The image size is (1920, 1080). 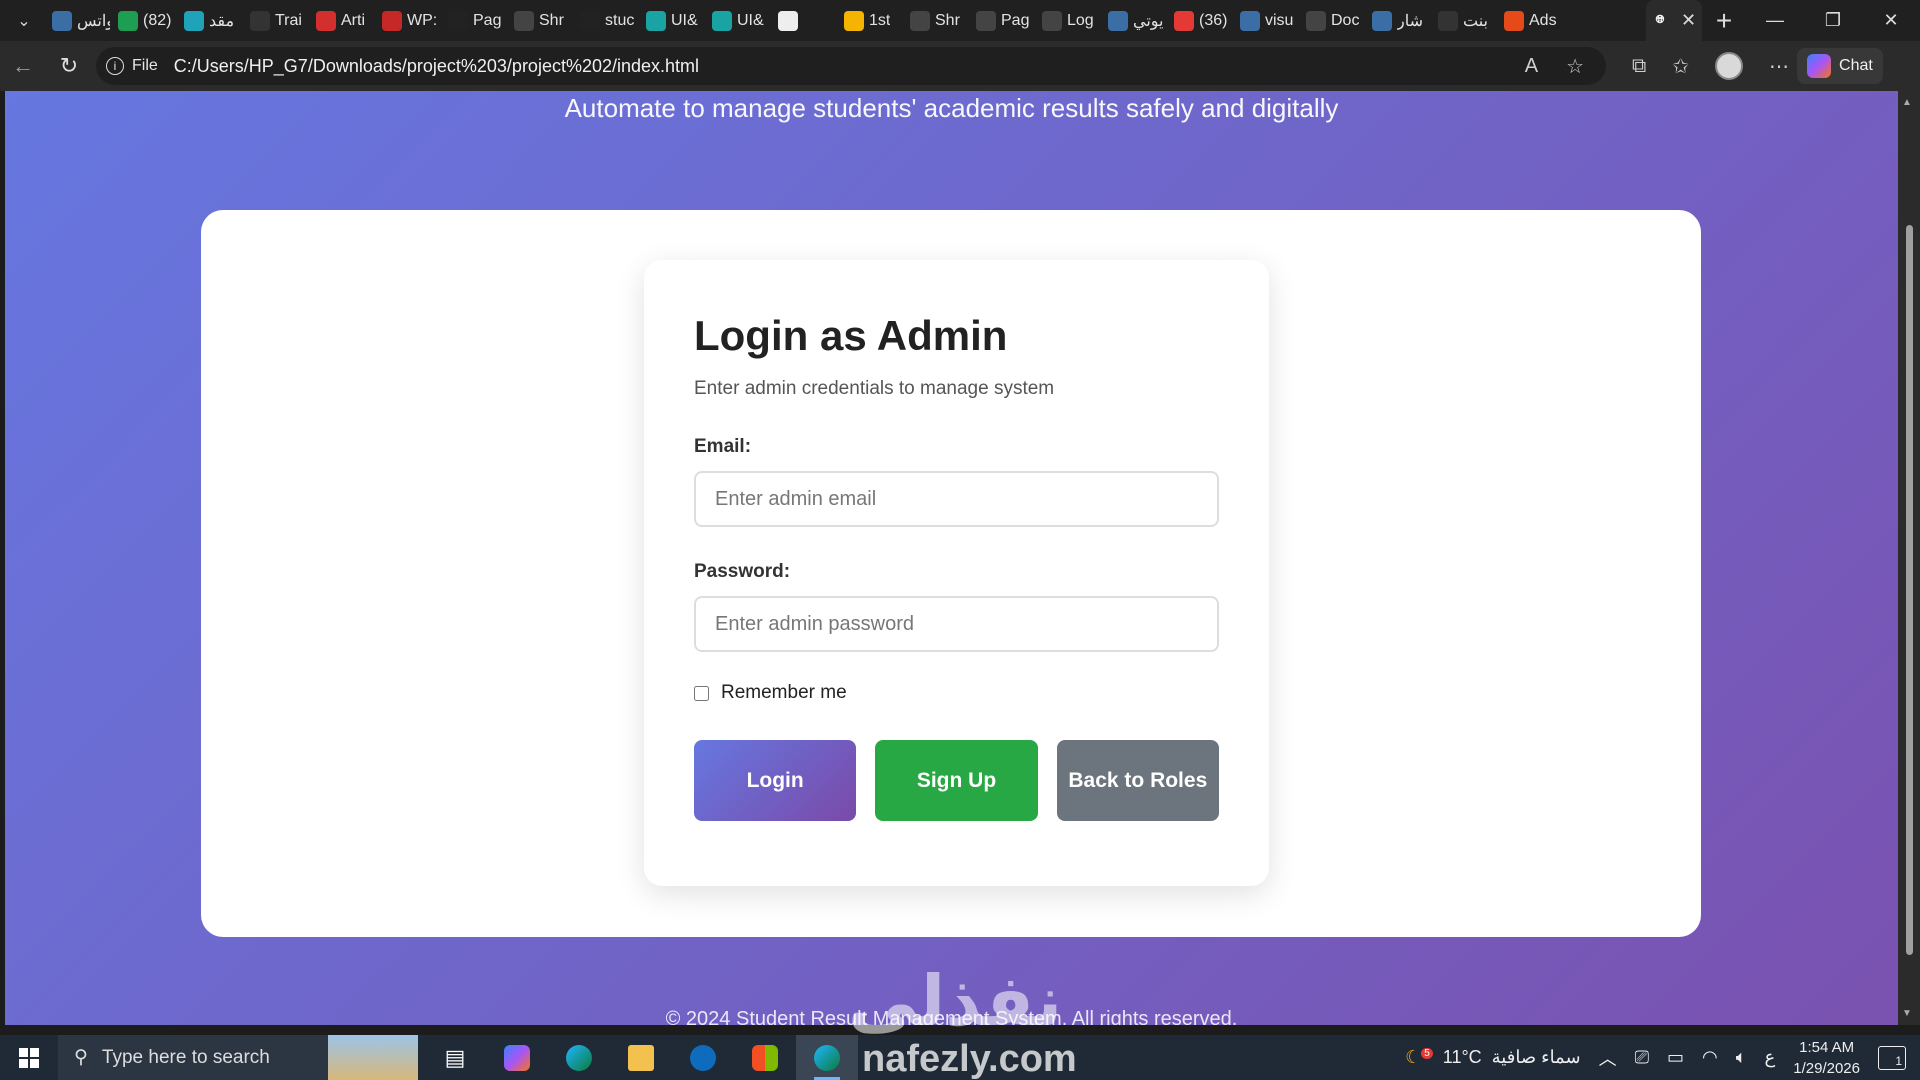 I want to click on watermark-latin: nafezly.com, so click(x=969, y=1059).